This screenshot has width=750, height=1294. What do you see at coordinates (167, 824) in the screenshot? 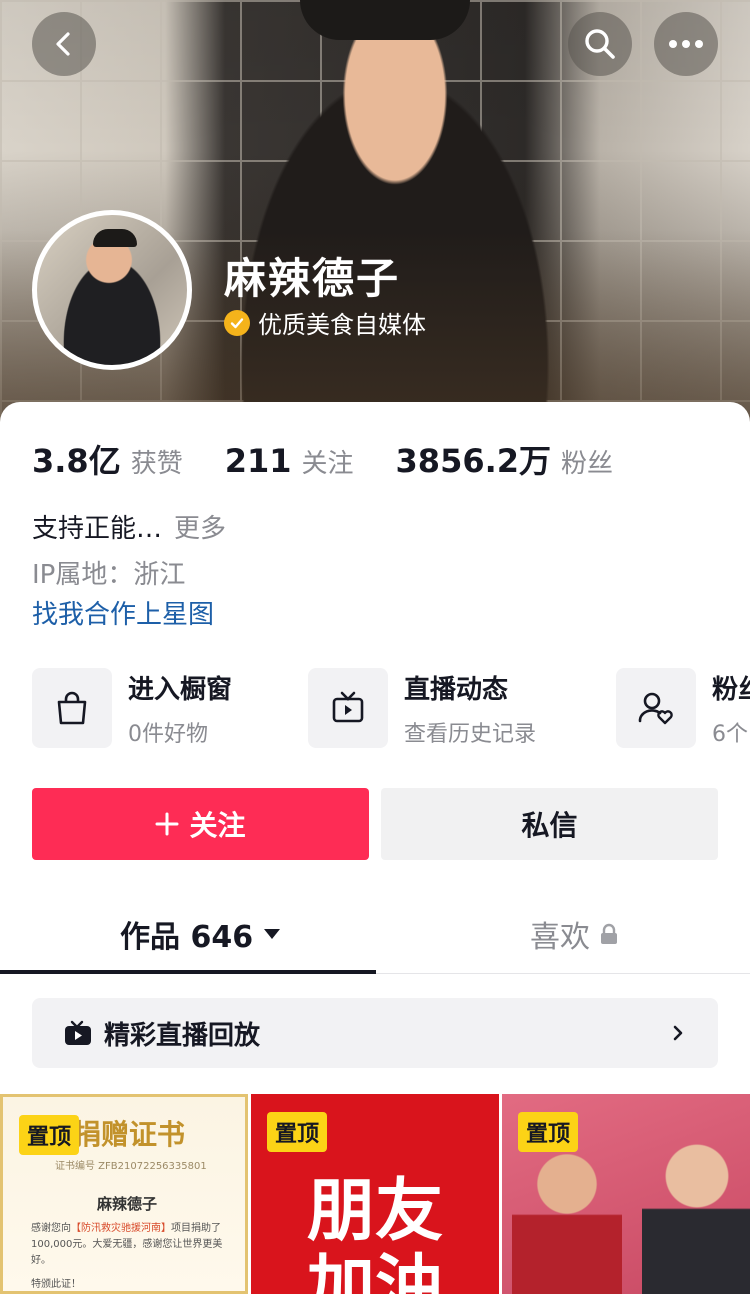
I see `plus-icon` at bounding box center [167, 824].